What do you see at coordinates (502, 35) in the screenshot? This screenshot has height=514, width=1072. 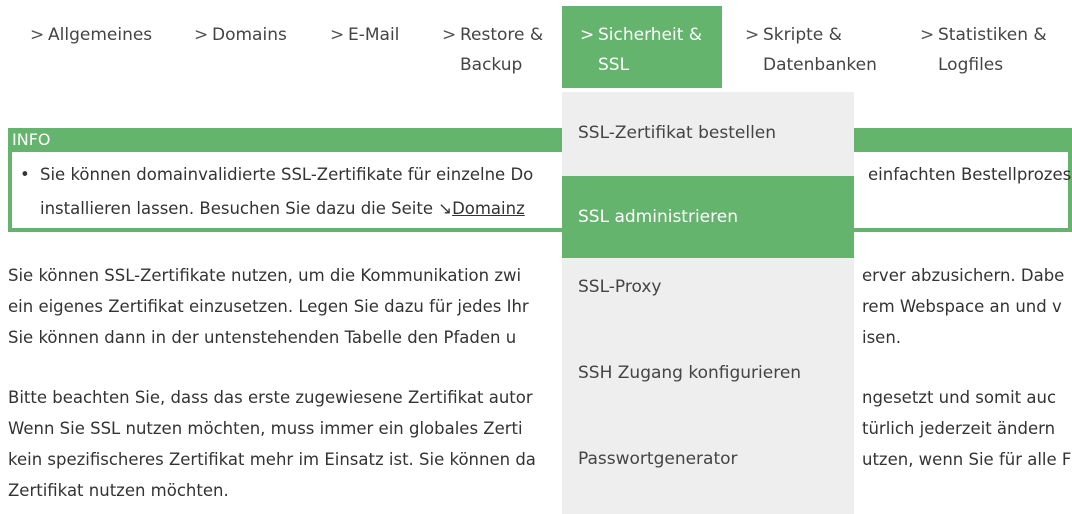 I see `nav-label-line1: Restore &` at bounding box center [502, 35].